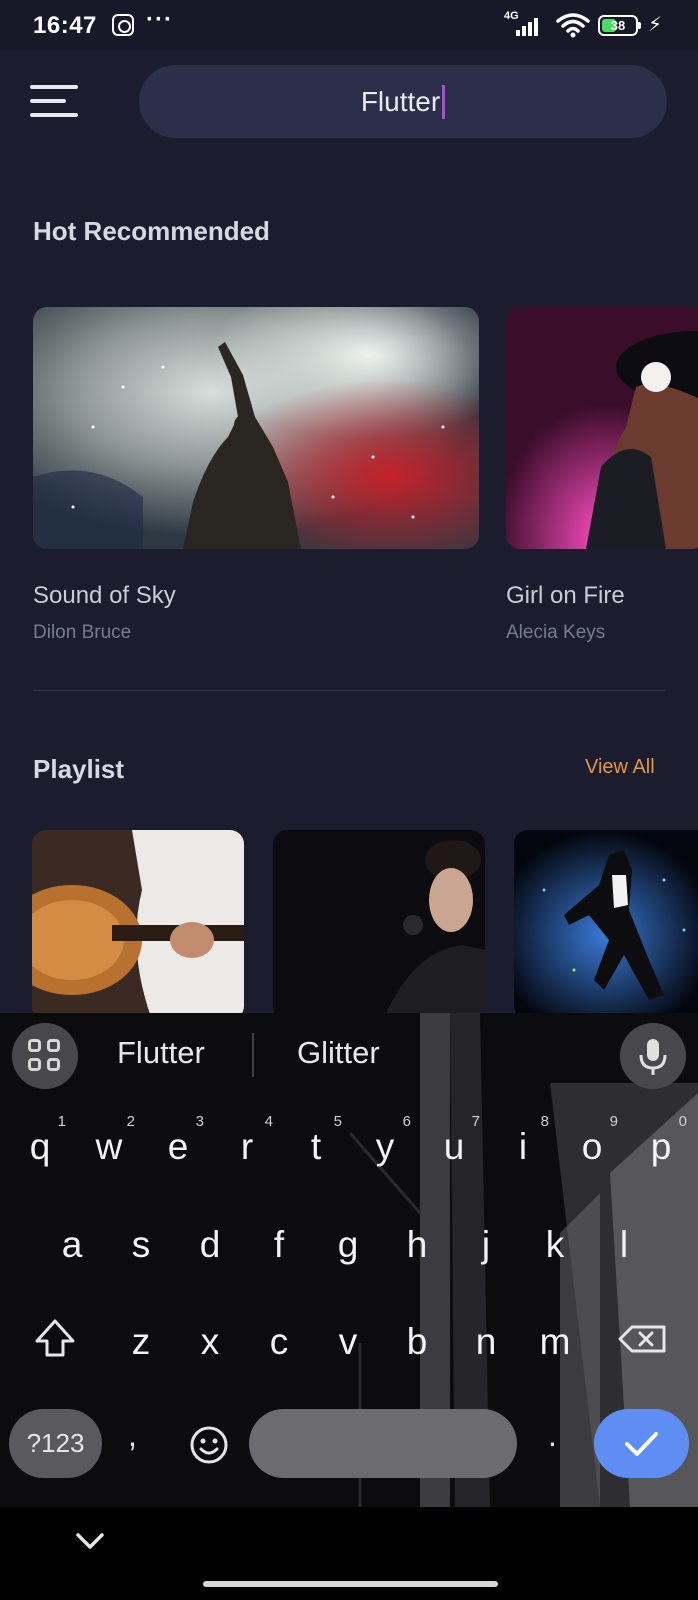 The width and height of the screenshot is (698, 1600). What do you see at coordinates (642, 1339) in the screenshot?
I see `backspace-icon` at bounding box center [642, 1339].